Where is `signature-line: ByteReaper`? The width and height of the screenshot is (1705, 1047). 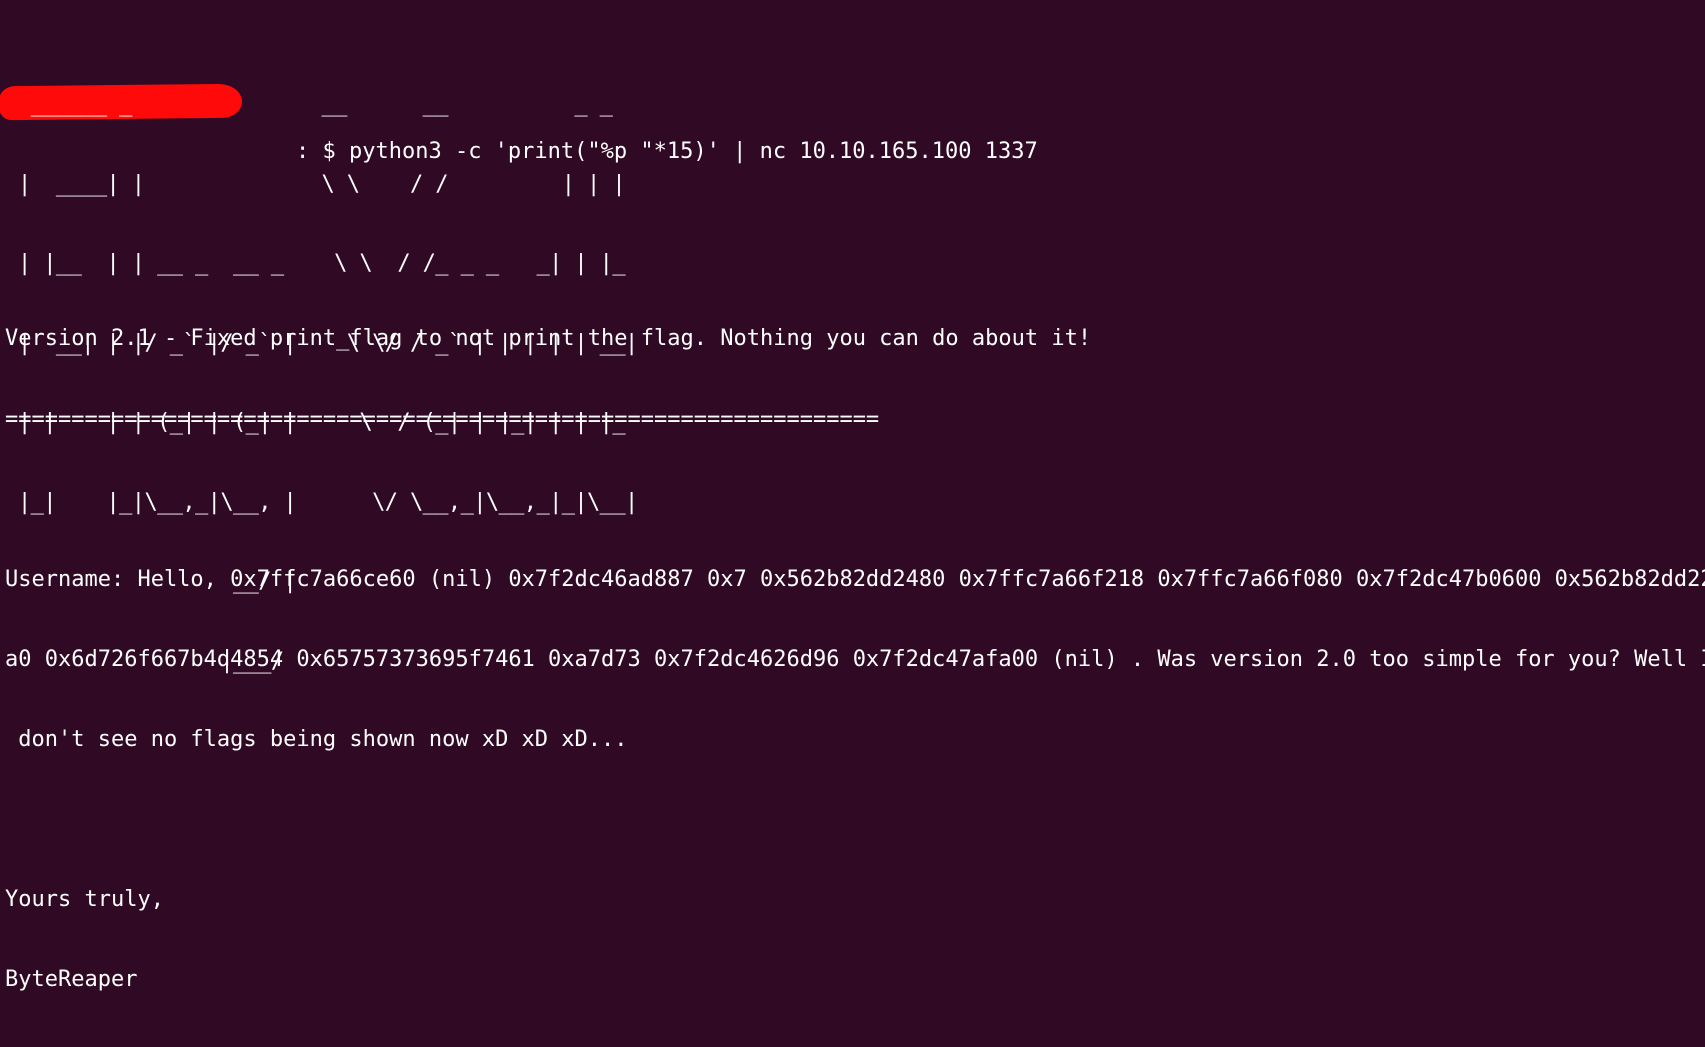 signature-line: ByteReaper is located at coordinates (71, 980).